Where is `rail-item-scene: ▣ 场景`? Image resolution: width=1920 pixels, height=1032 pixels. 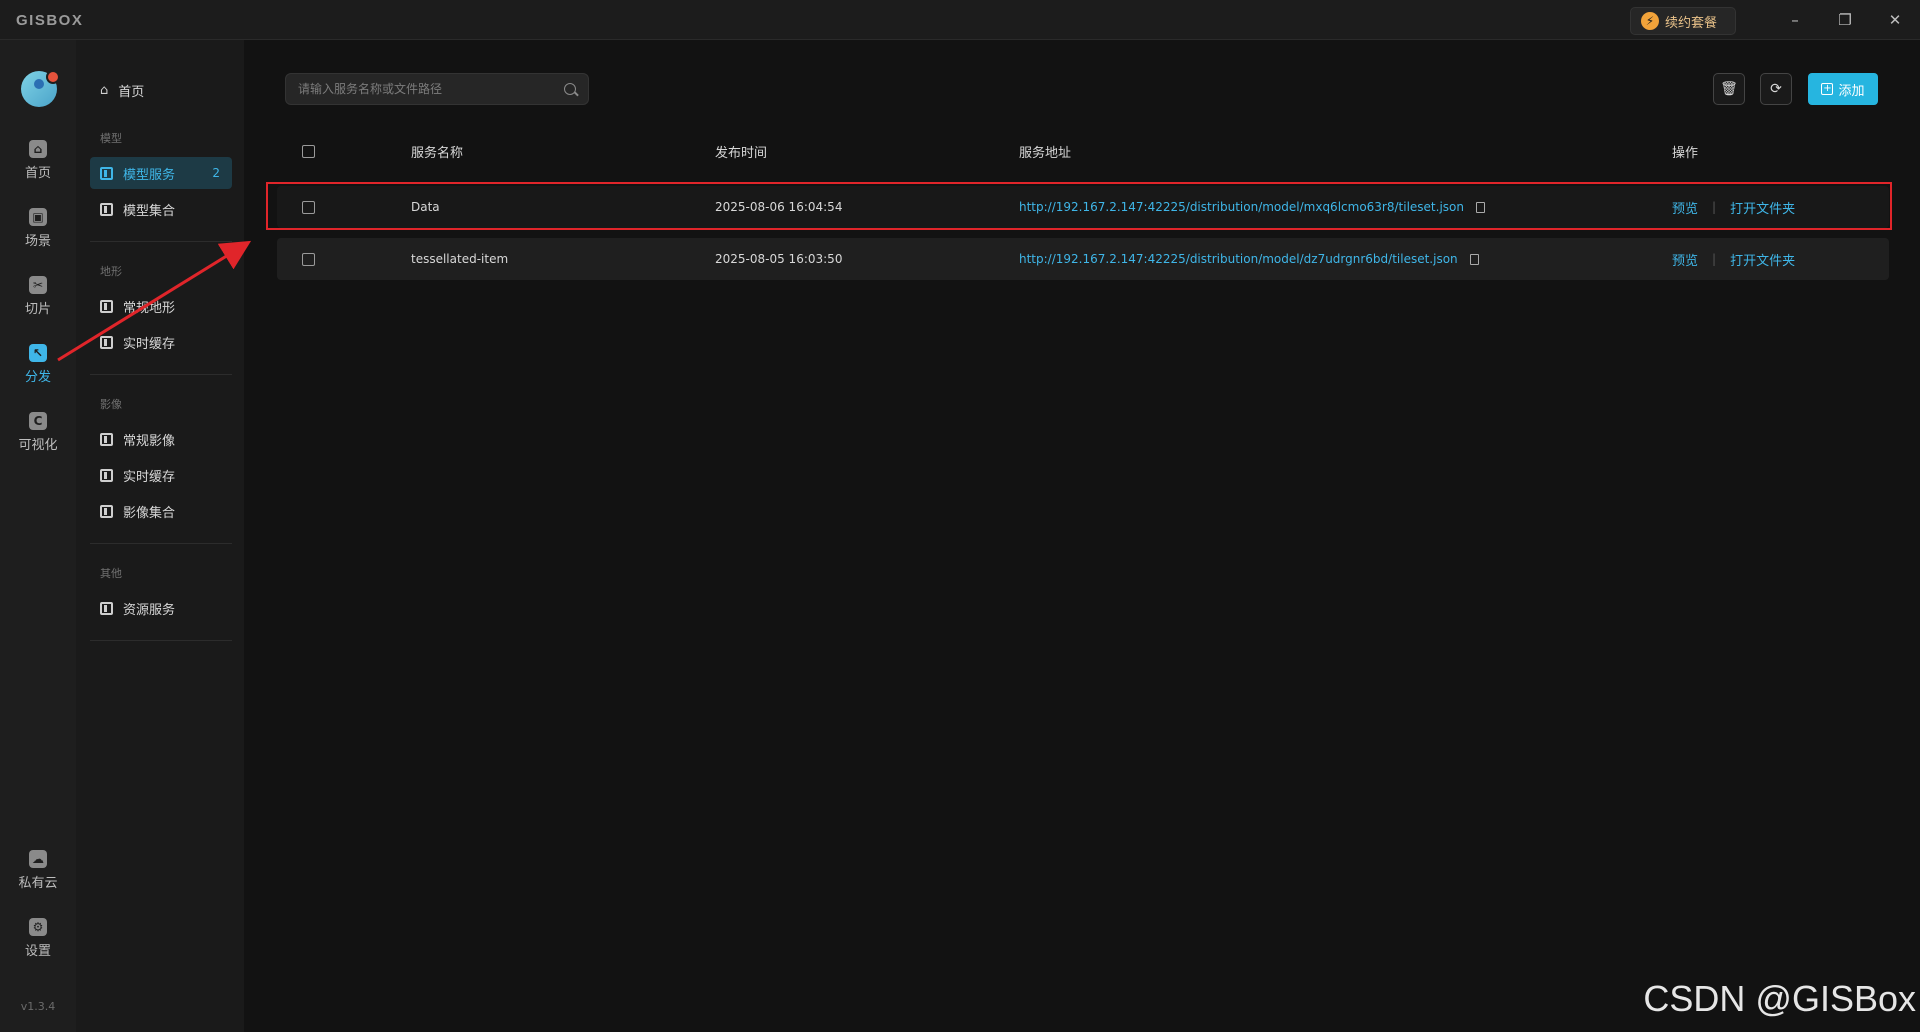 rail-item-scene: ▣ 场景 is located at coordinates (38, 236).